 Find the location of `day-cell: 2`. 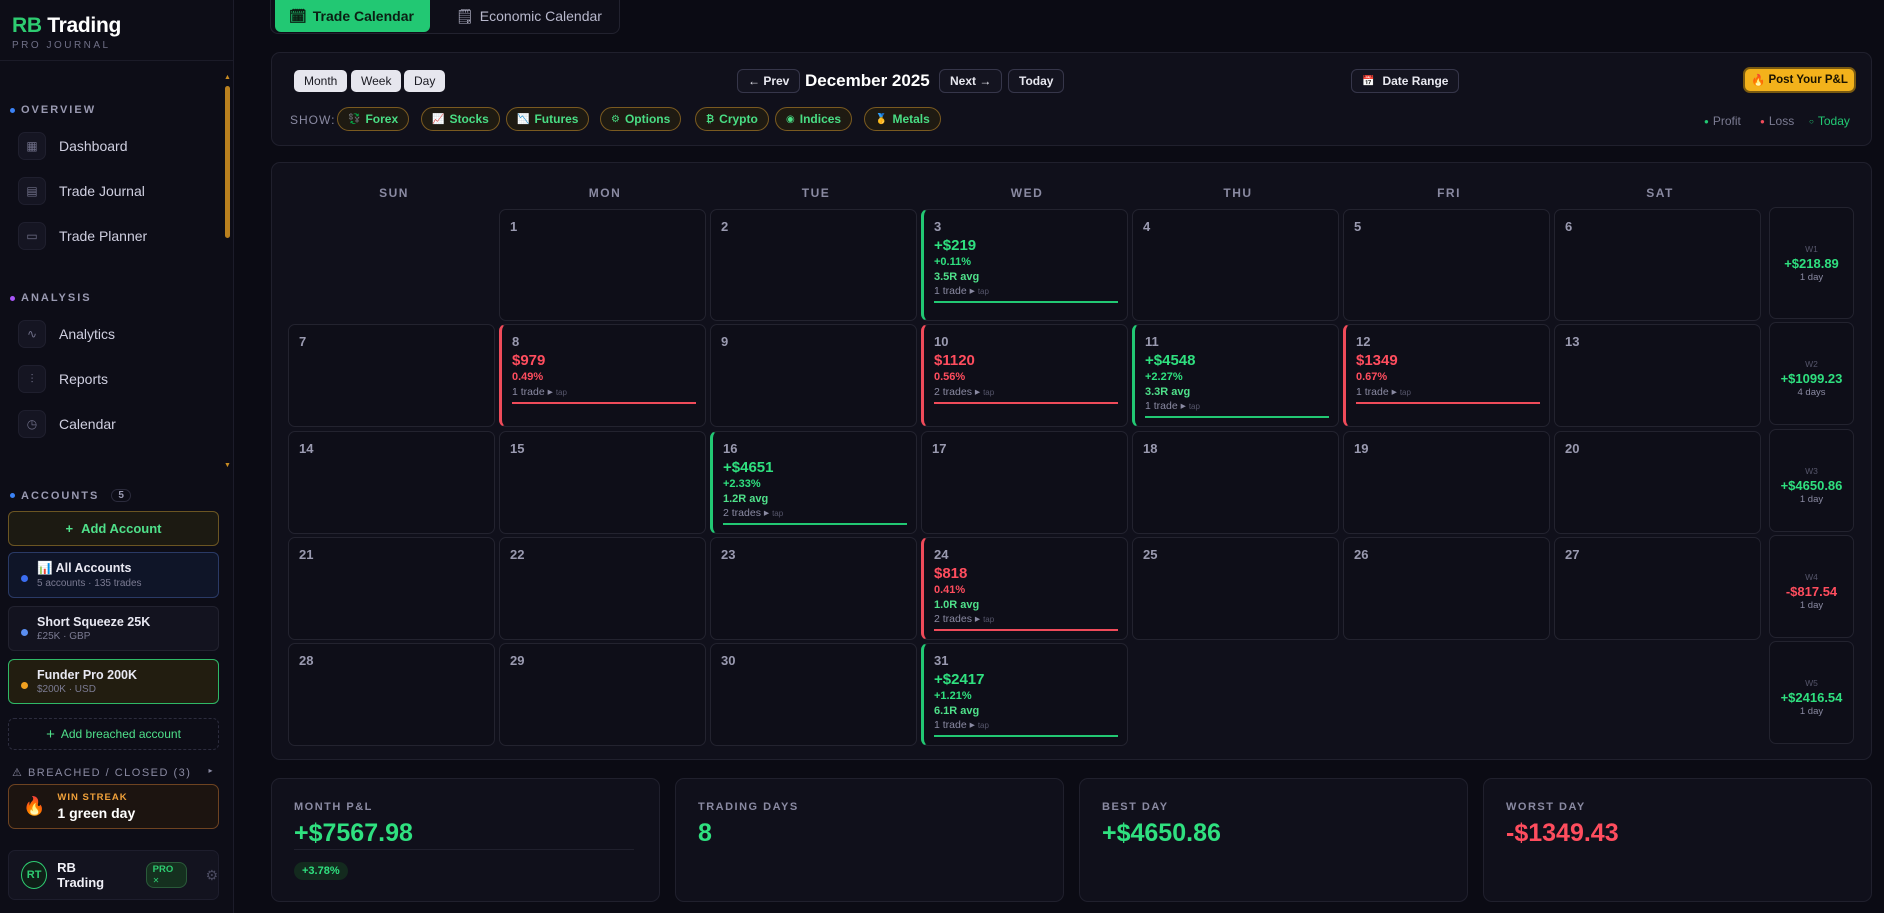

day-cell: 2 is located at coordinates (813, 265).